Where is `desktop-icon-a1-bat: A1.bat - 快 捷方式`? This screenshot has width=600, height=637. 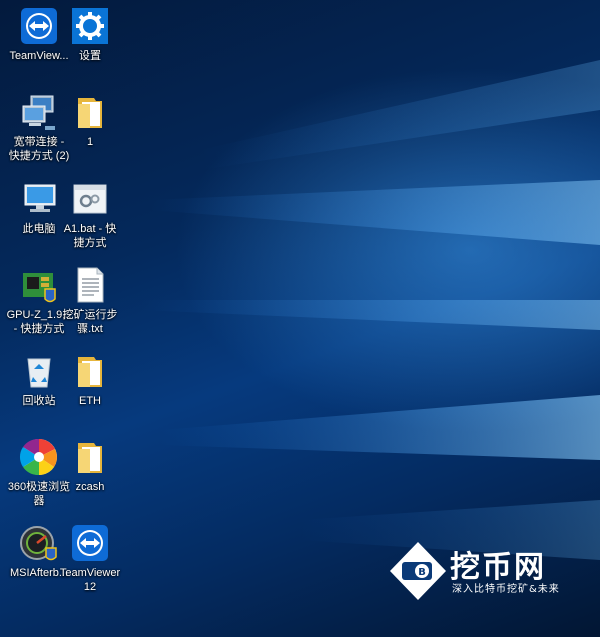 desktop-icon-a1-bat: A1.bat - 快 捷方式 is located at coordinates (90, 212).